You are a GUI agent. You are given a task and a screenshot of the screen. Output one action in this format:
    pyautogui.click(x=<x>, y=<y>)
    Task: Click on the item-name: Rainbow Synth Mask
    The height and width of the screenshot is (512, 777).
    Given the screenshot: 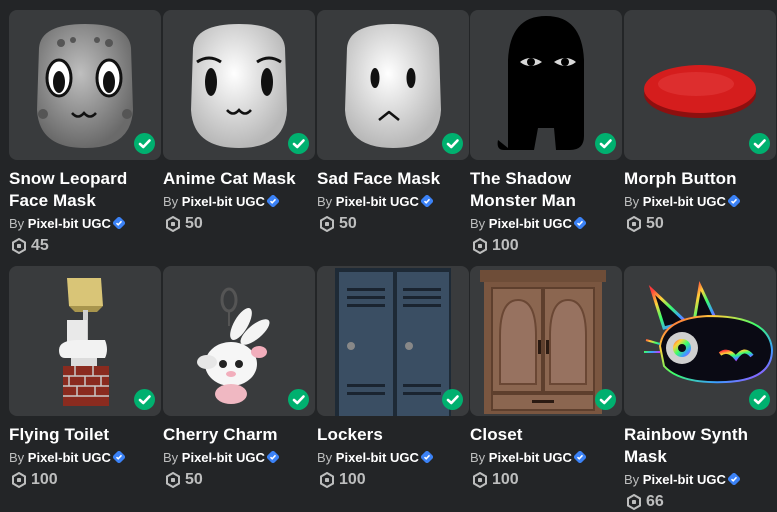 What is the action you would take?
    pyautogui.click(x=700, y=446)
    